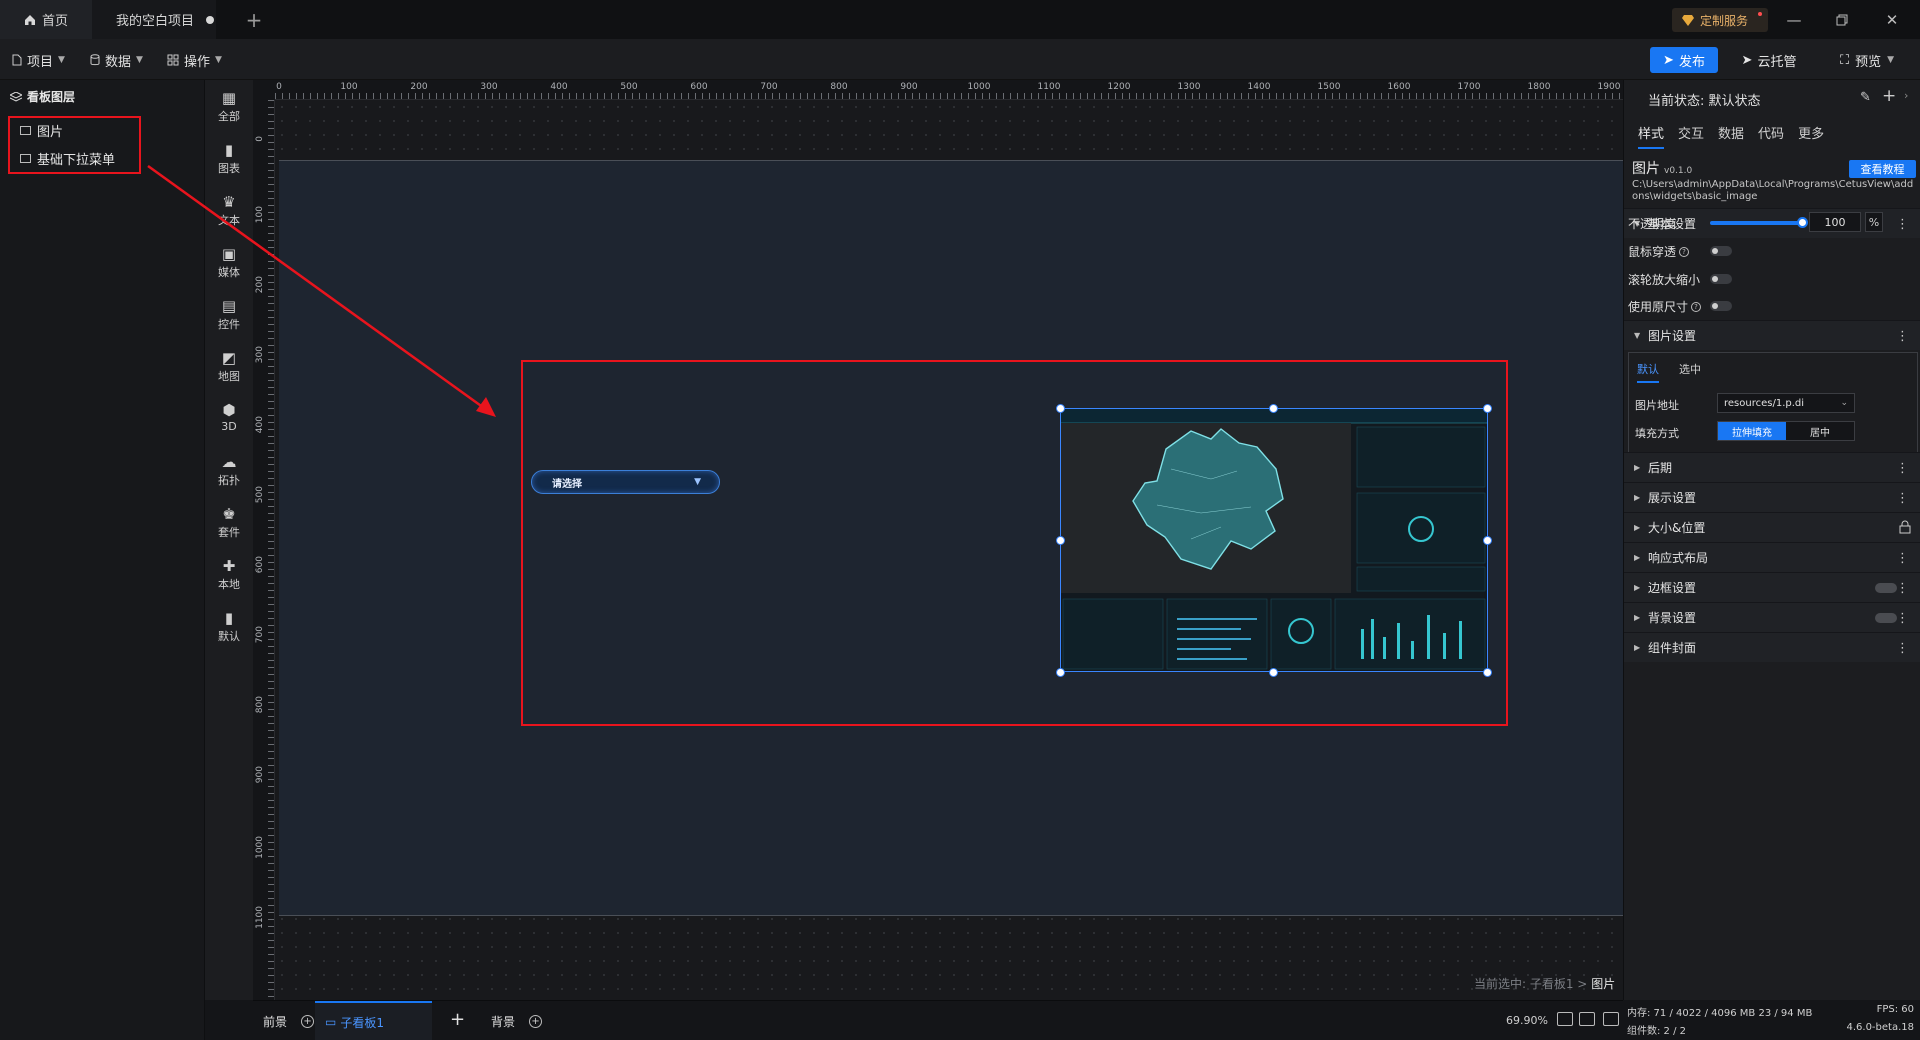  Describe the element at coordinates (1734, 101) in the screenshot. I see `state-value: 默认状态` at that location.